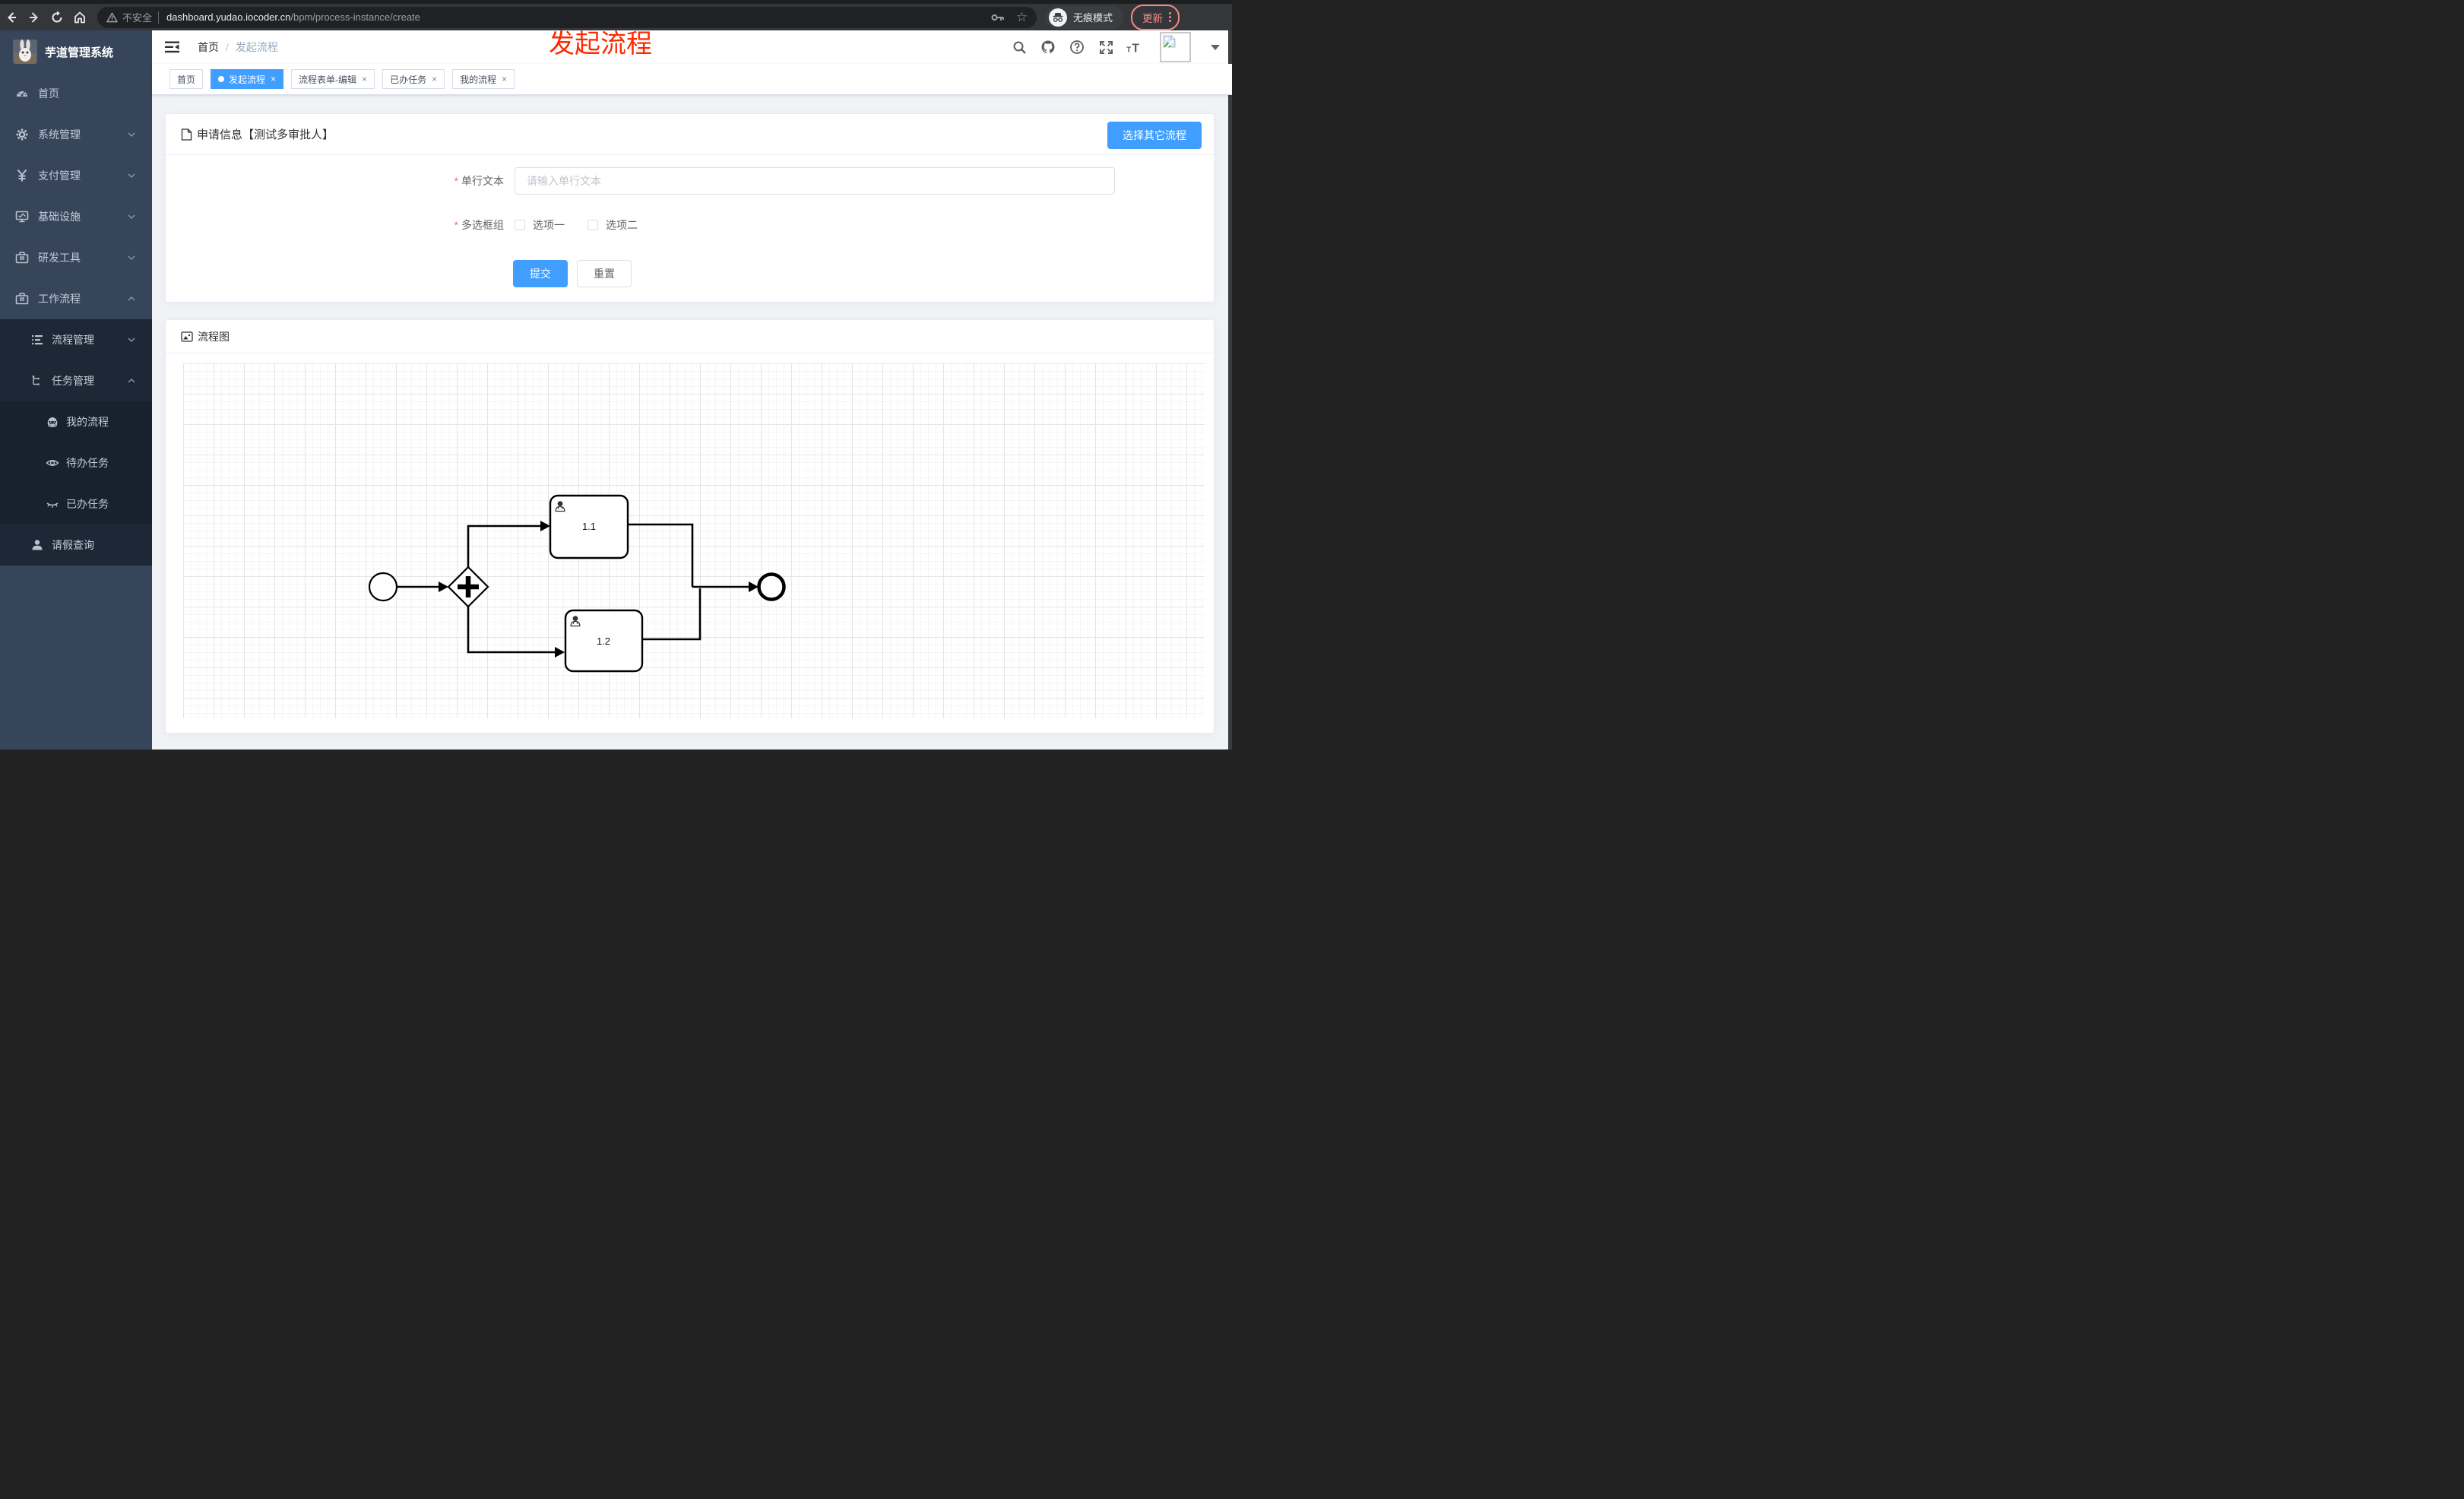 The image size is (2464, 1499). I want to click on eye-closed-icon, so click(52, 504).